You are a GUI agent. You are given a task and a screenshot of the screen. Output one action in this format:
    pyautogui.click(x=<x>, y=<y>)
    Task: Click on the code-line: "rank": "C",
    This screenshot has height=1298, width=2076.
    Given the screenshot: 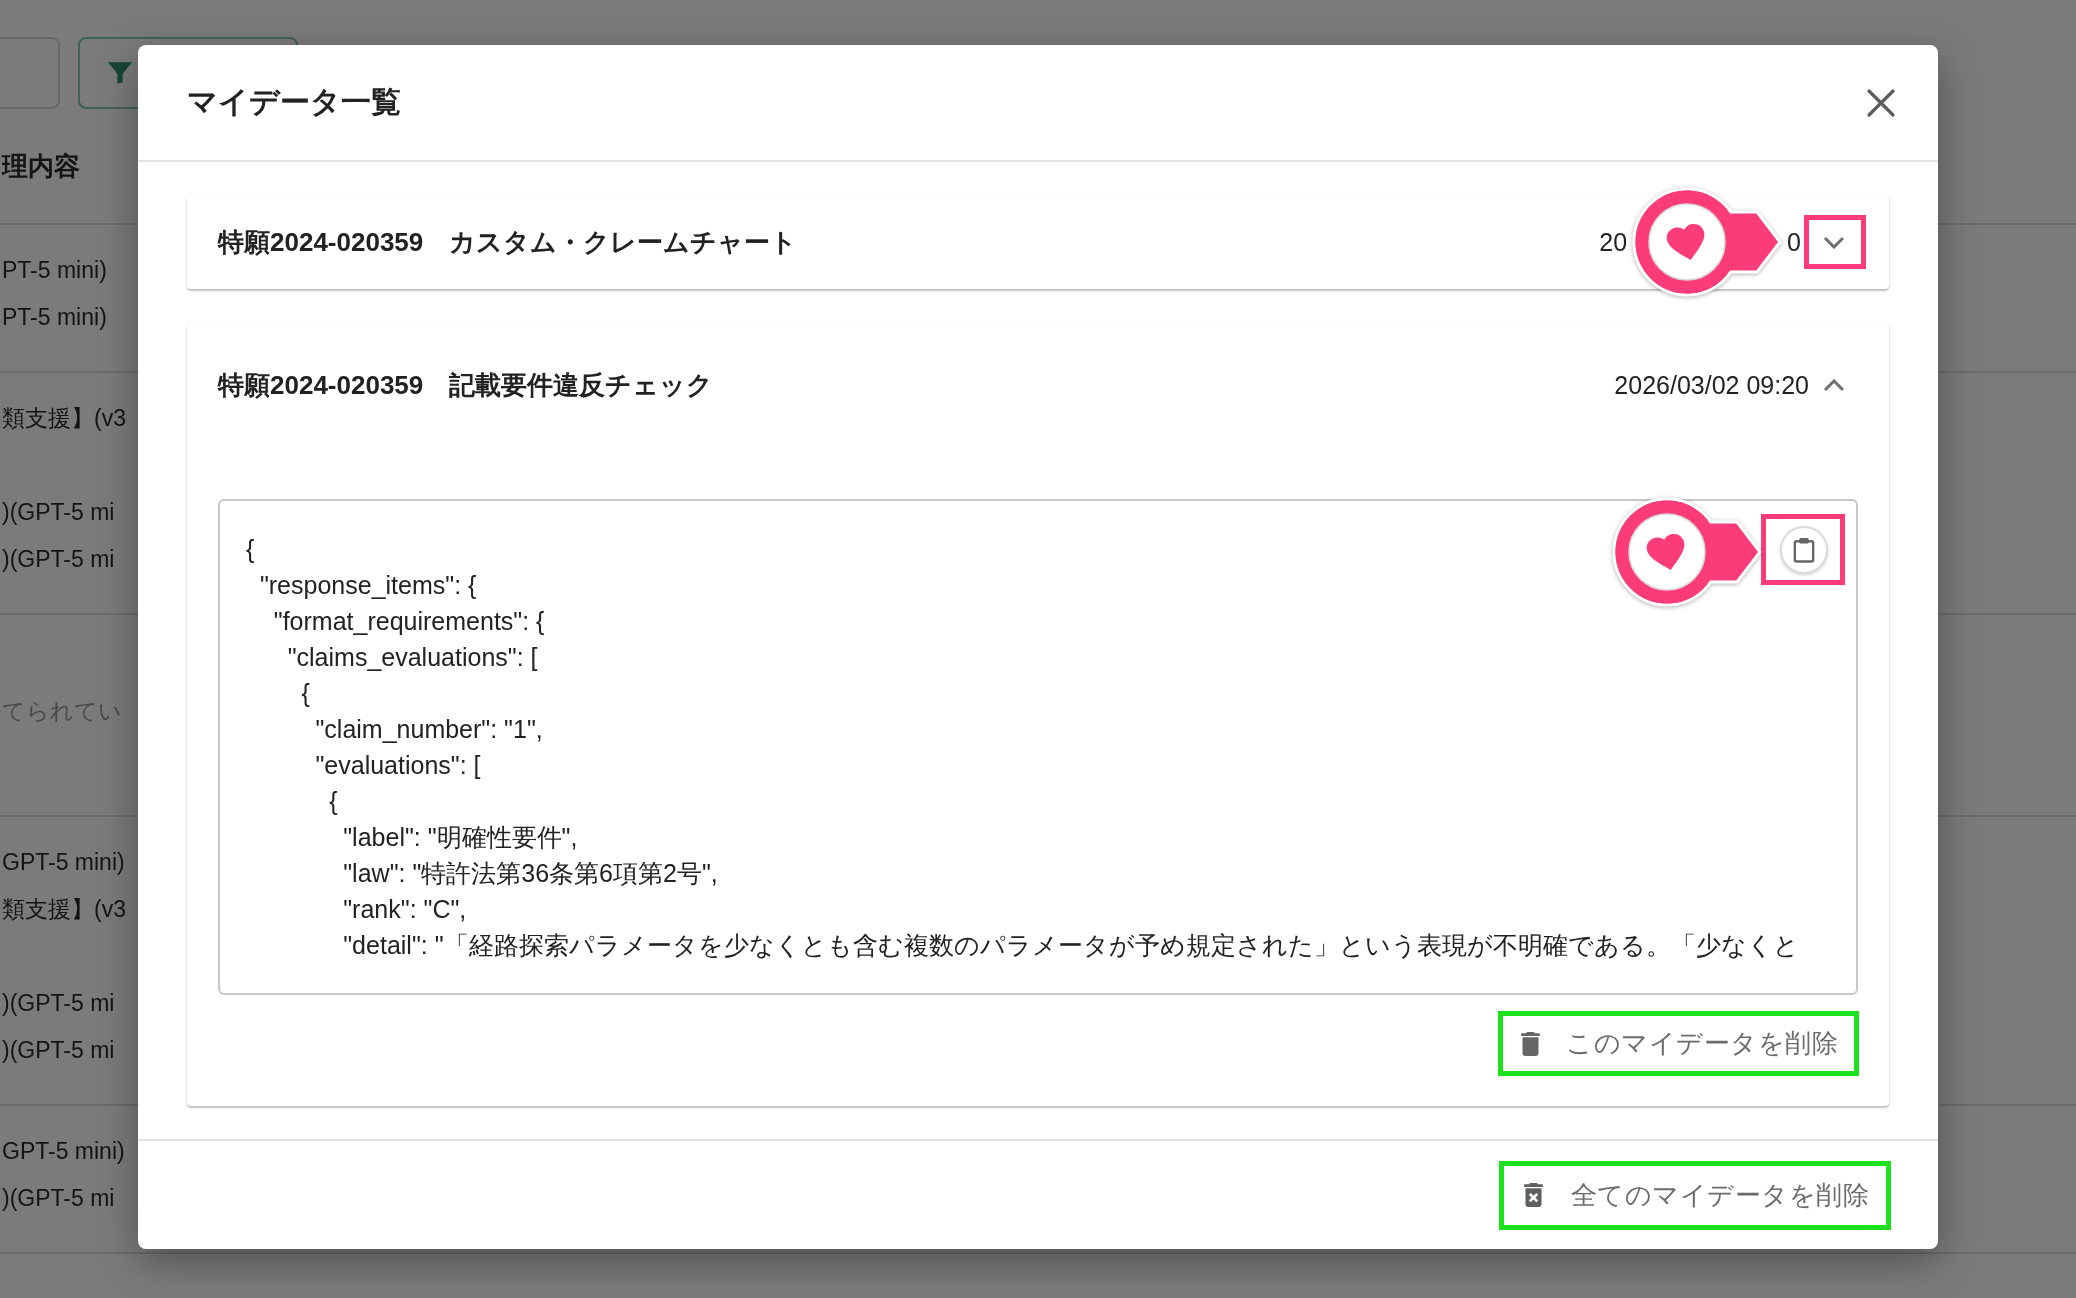 What is the action you would take?
    pyautogui.click(x=405, y=909)
    